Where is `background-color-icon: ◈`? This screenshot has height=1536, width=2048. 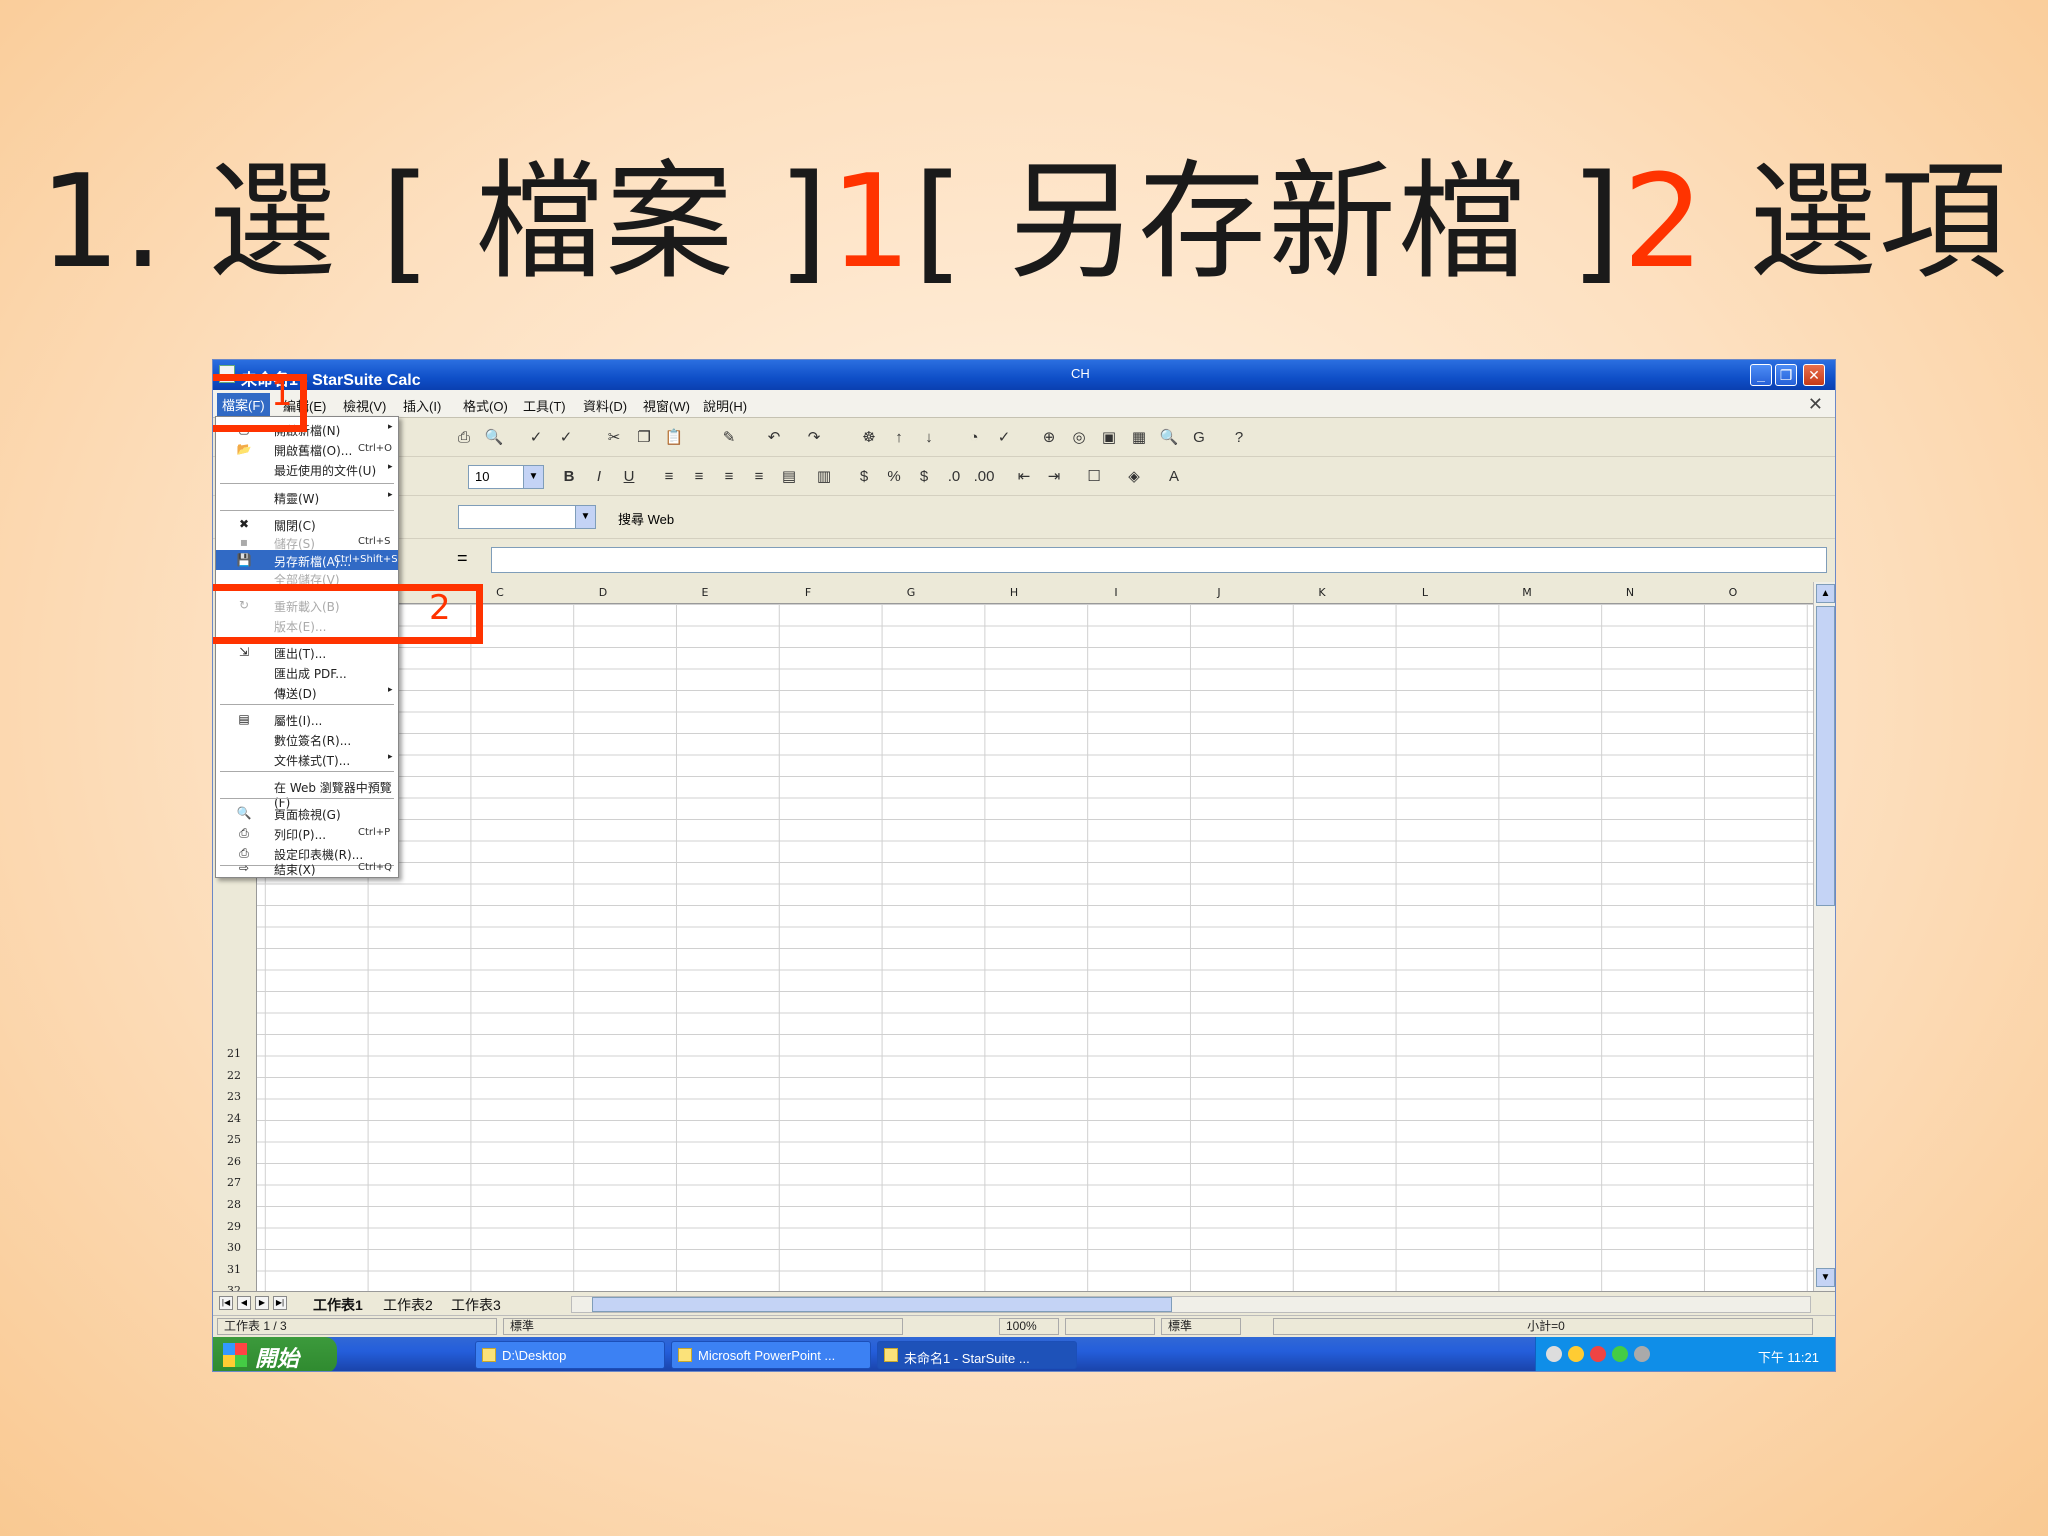
background-color-icon: ◈ is located at coordinates (1134, 477).